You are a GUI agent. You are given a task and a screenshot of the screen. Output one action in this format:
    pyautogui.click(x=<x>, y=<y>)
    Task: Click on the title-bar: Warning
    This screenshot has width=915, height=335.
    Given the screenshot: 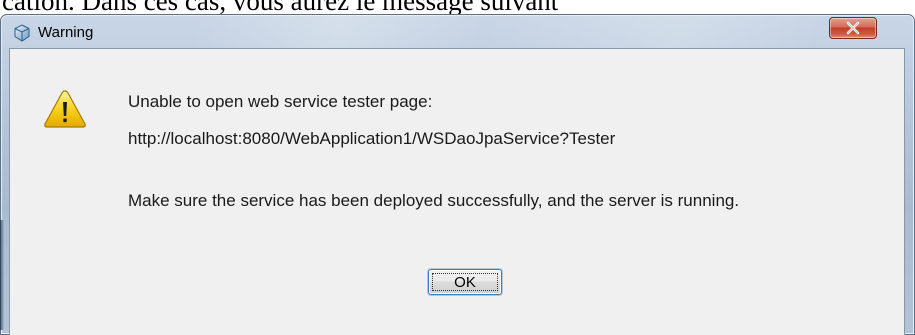 What is the action you would take?
    pyautogui.click(x=457, y=32)
    